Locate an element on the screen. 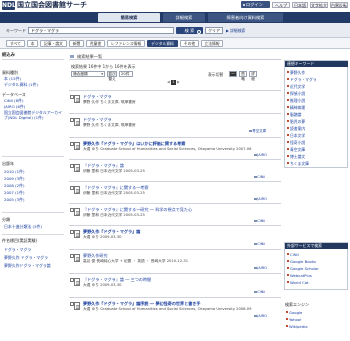 The height and width of the screenshot is (341, 350). related-keyword: ちくま文庫 is located at coordinates (297, 164).